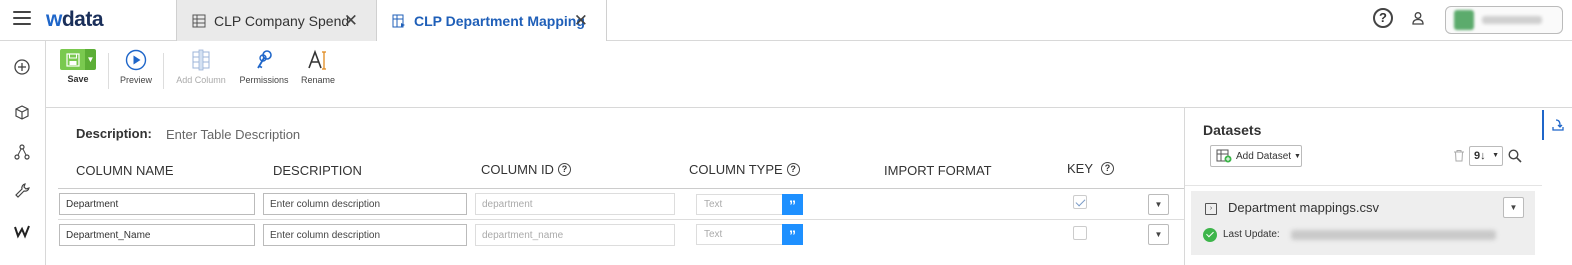 The height and width of the screenshot is (265, 1572). I want to click on column-header-type: COLUMN TYPE?, so click(744, 169).